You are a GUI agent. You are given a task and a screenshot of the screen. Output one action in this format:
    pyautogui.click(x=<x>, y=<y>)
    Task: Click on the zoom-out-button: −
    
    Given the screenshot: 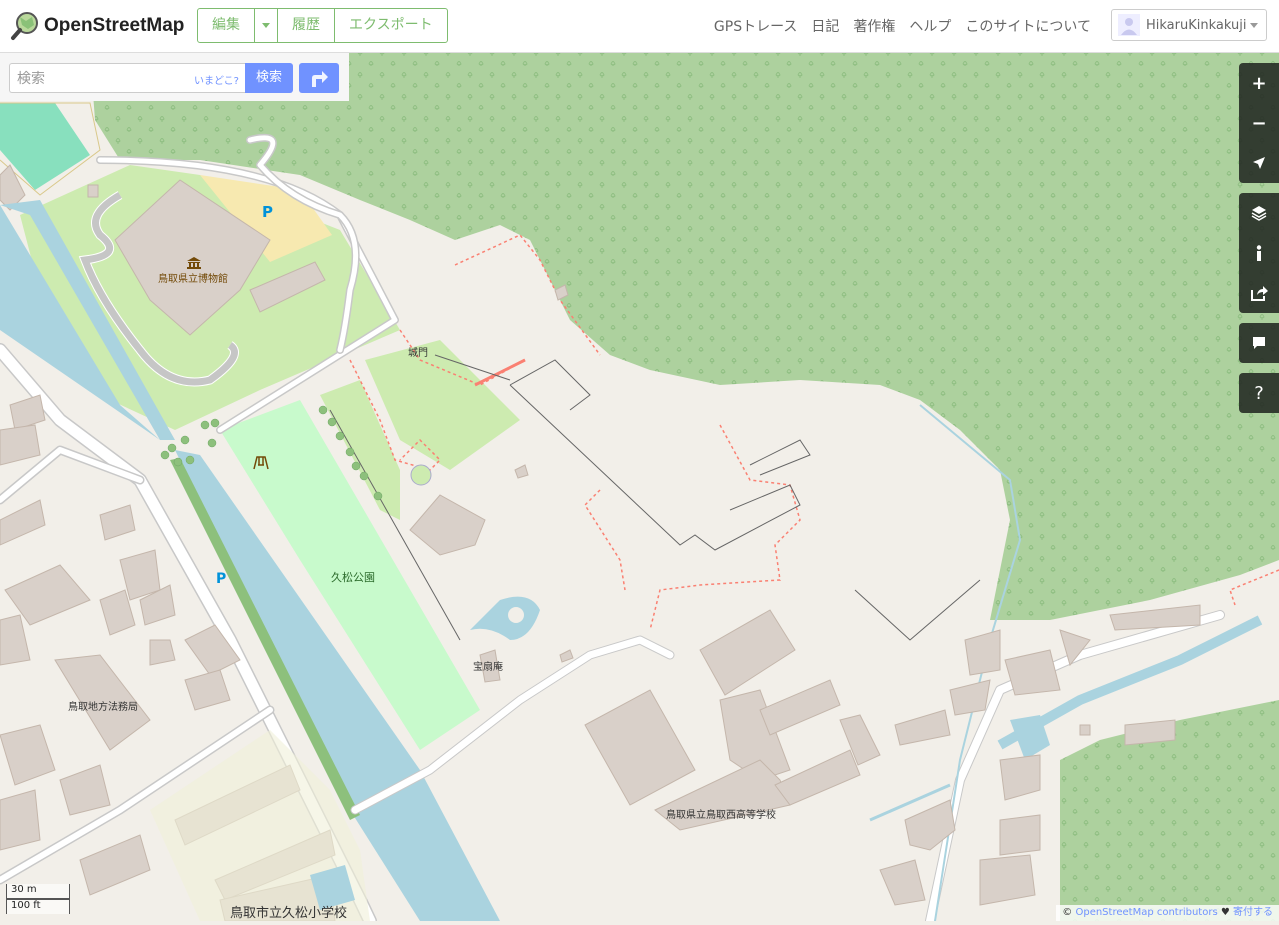 What is the action you would take?
    pyautogui.click(x=1259, y=123)
    